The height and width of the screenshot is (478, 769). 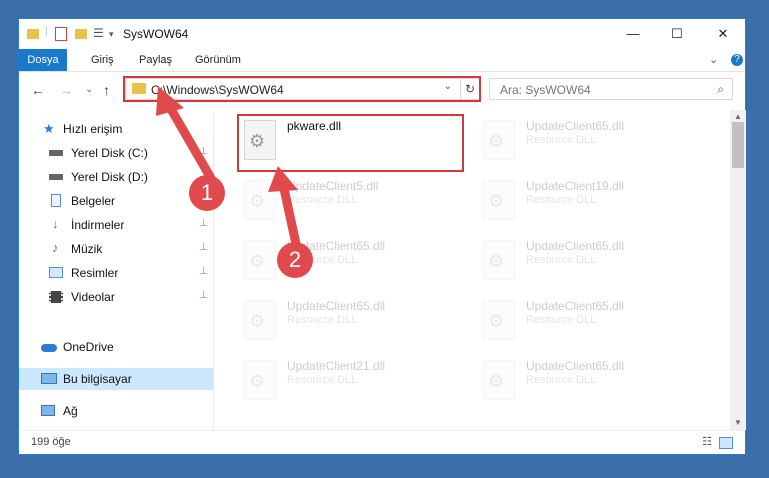 What do you see at coordinates (207, 193) in the screenshot?
I see `step-badge-1: 1` at bounding box center [207, 193].